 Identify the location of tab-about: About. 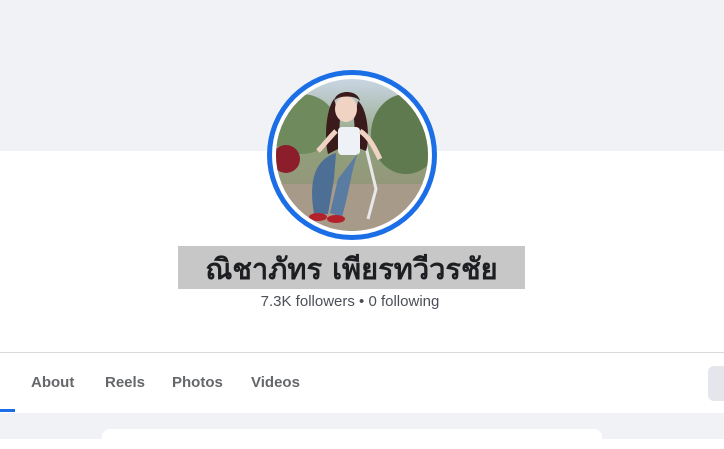
(52, 383).